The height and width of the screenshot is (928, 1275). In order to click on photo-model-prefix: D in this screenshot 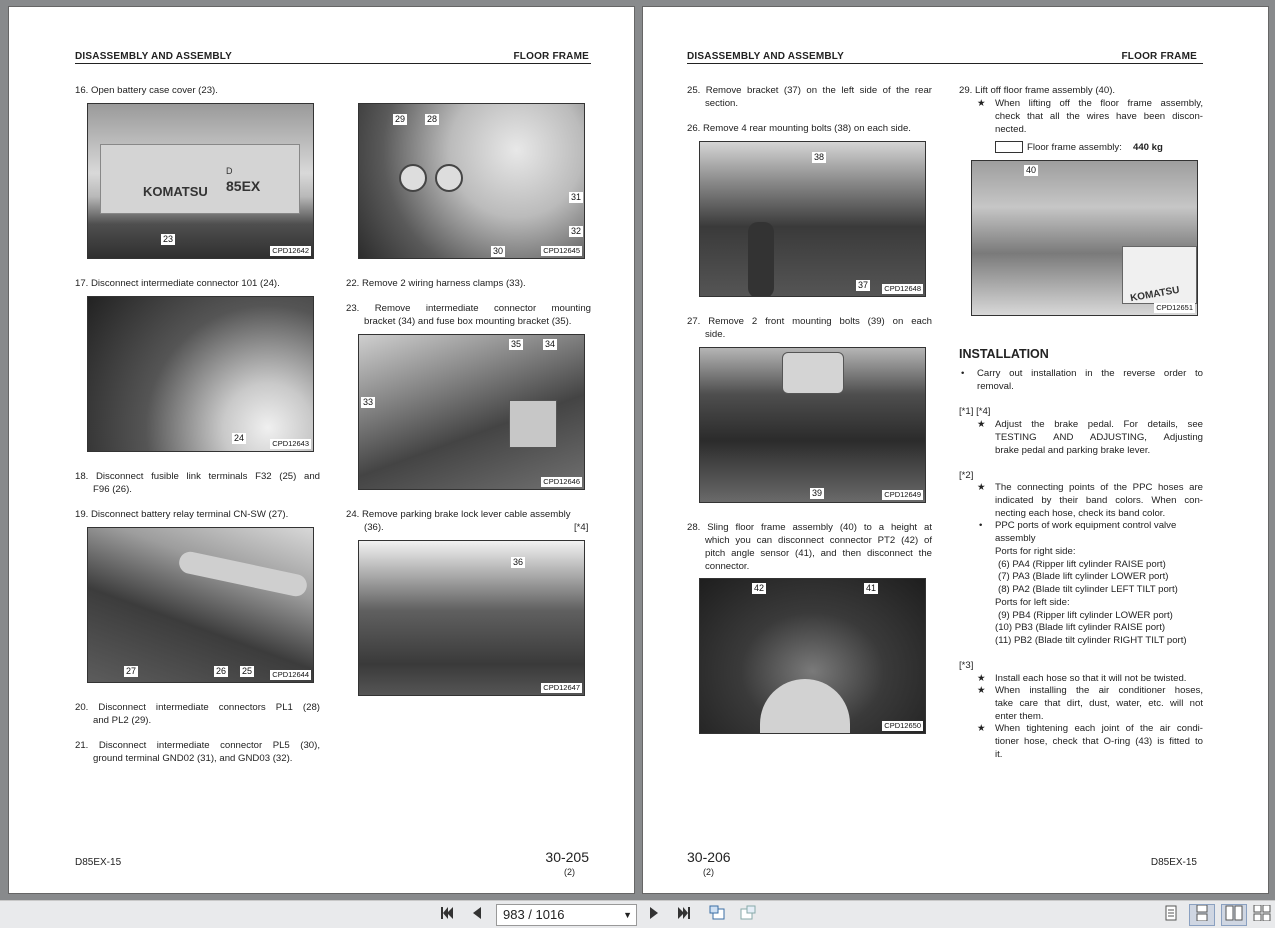, I will do `click(229, 171)`.